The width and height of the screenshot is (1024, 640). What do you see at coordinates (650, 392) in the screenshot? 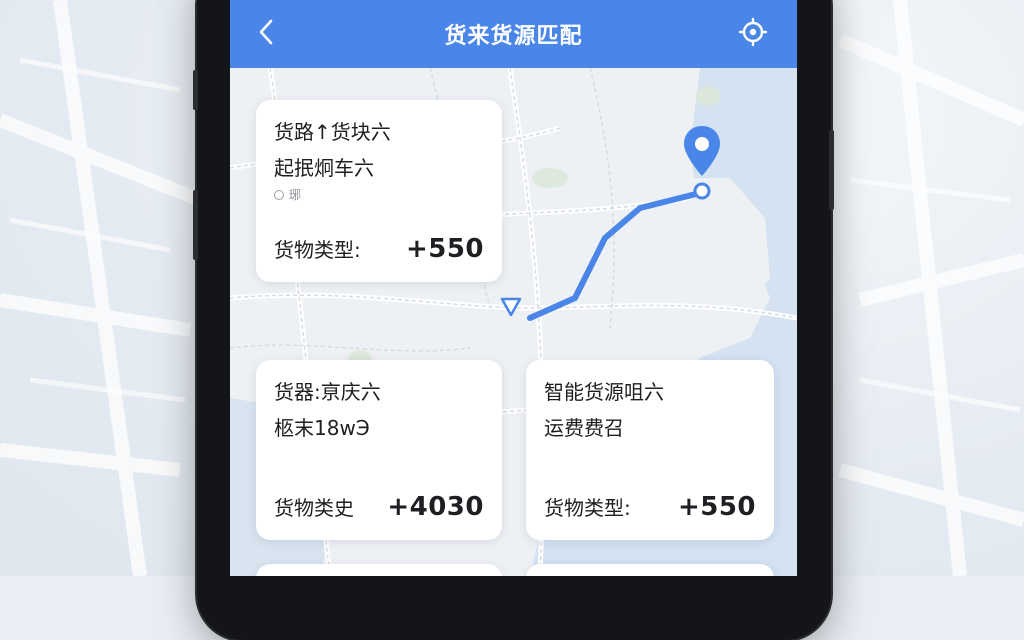
I see `cargo-route-text: 智能货源咀六` at bounding box center [650, 392].